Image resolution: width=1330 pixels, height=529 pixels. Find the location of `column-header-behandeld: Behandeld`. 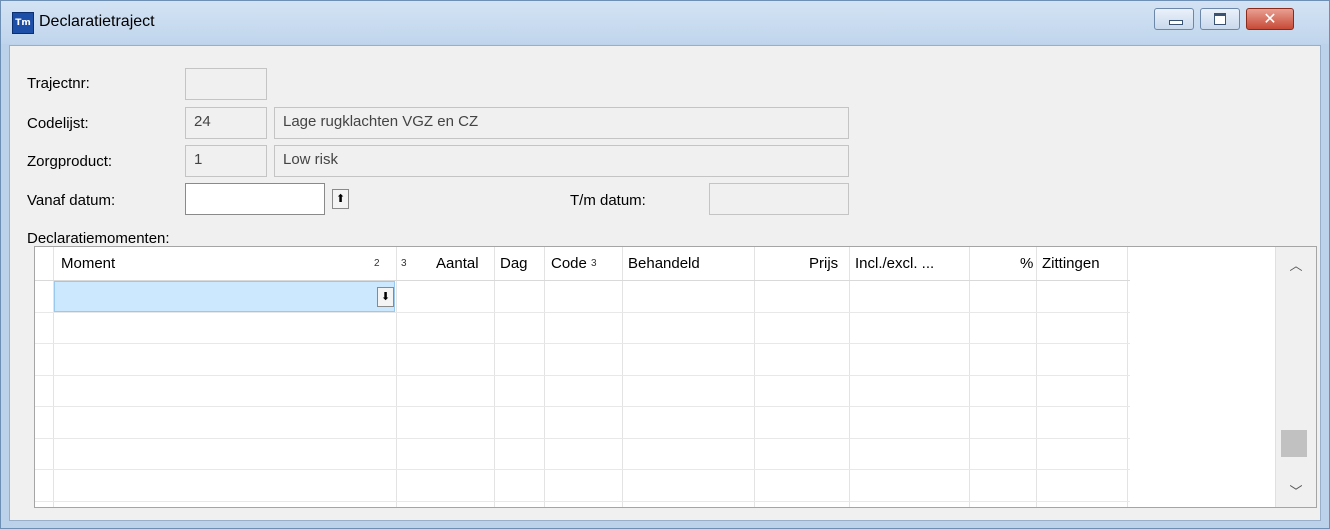

column-header-behandeld: Behandeld is located at coordinates (664, 264).